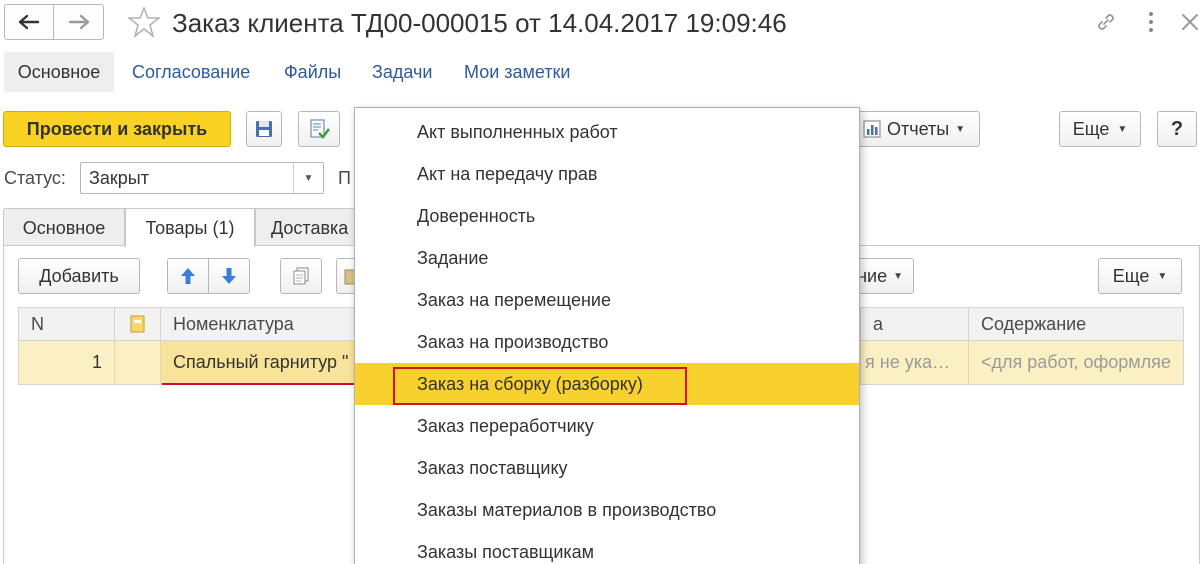 The height and width of the screenshot is (564, 1200). Describe the element at coordinates (607, 258) in the screenshot. I see `menu-item: Задание` at that location.